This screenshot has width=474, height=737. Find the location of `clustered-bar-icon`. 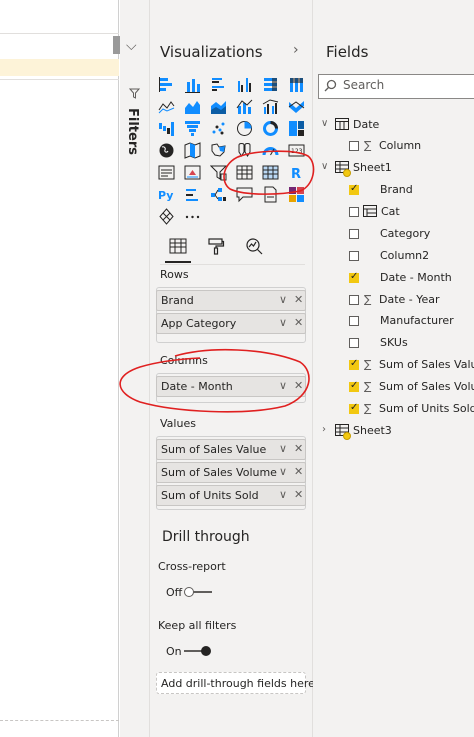

clustered-bar-icon is located at coordinates (218, 84).